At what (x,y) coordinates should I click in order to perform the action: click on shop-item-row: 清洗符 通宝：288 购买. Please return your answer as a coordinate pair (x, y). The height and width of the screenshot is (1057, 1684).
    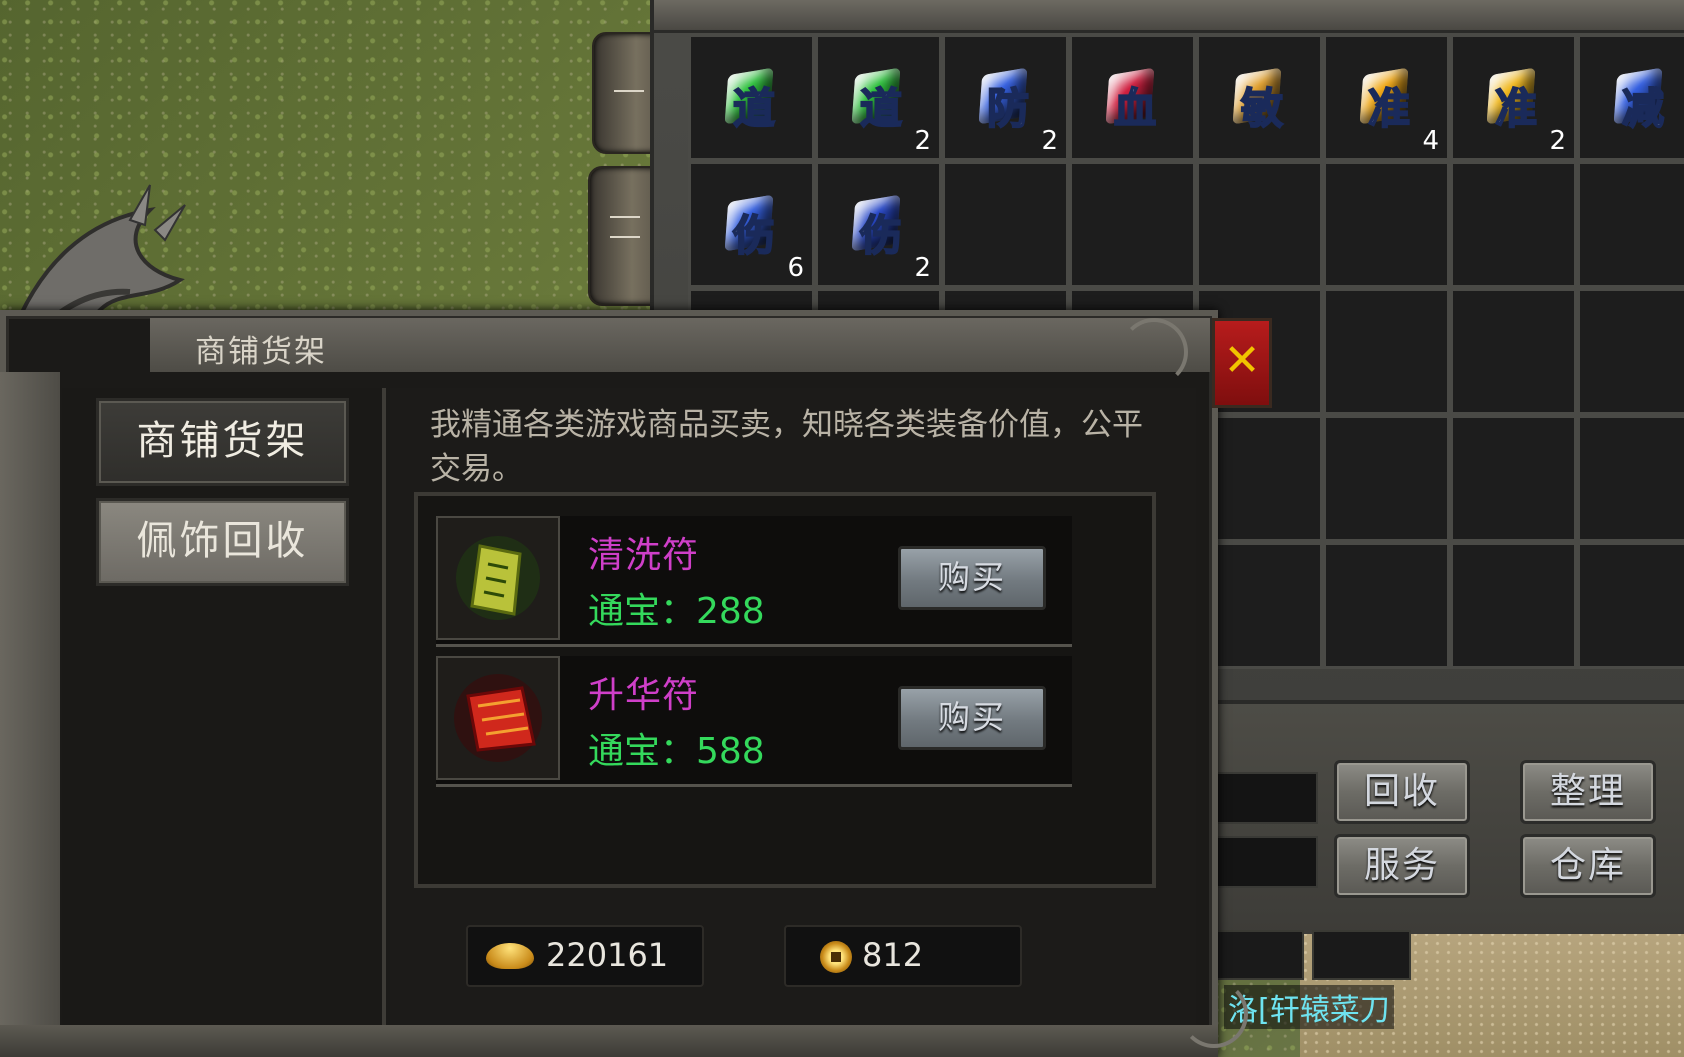
    Looking at the image, I should click on (754, 581).